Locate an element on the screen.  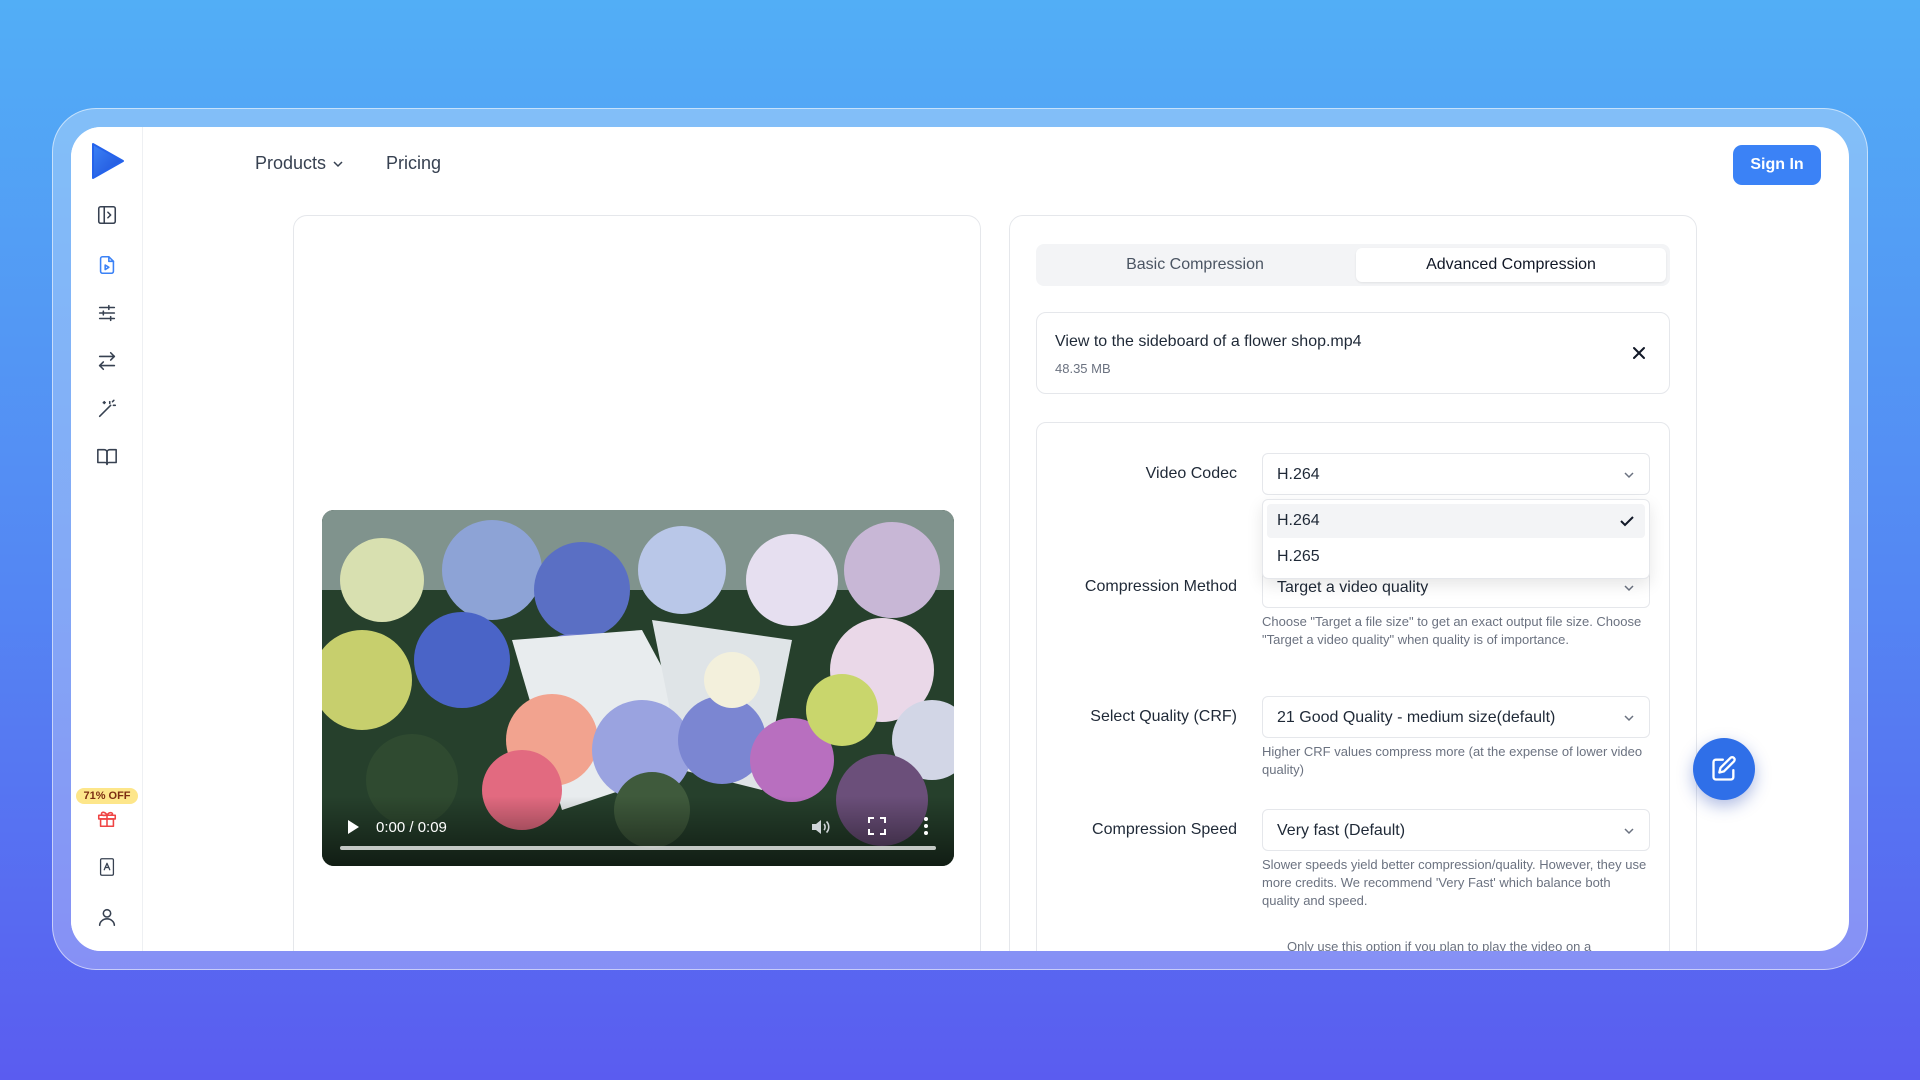
tab-basic-compression: Basic Compression is located at coordinates (1195, 265).